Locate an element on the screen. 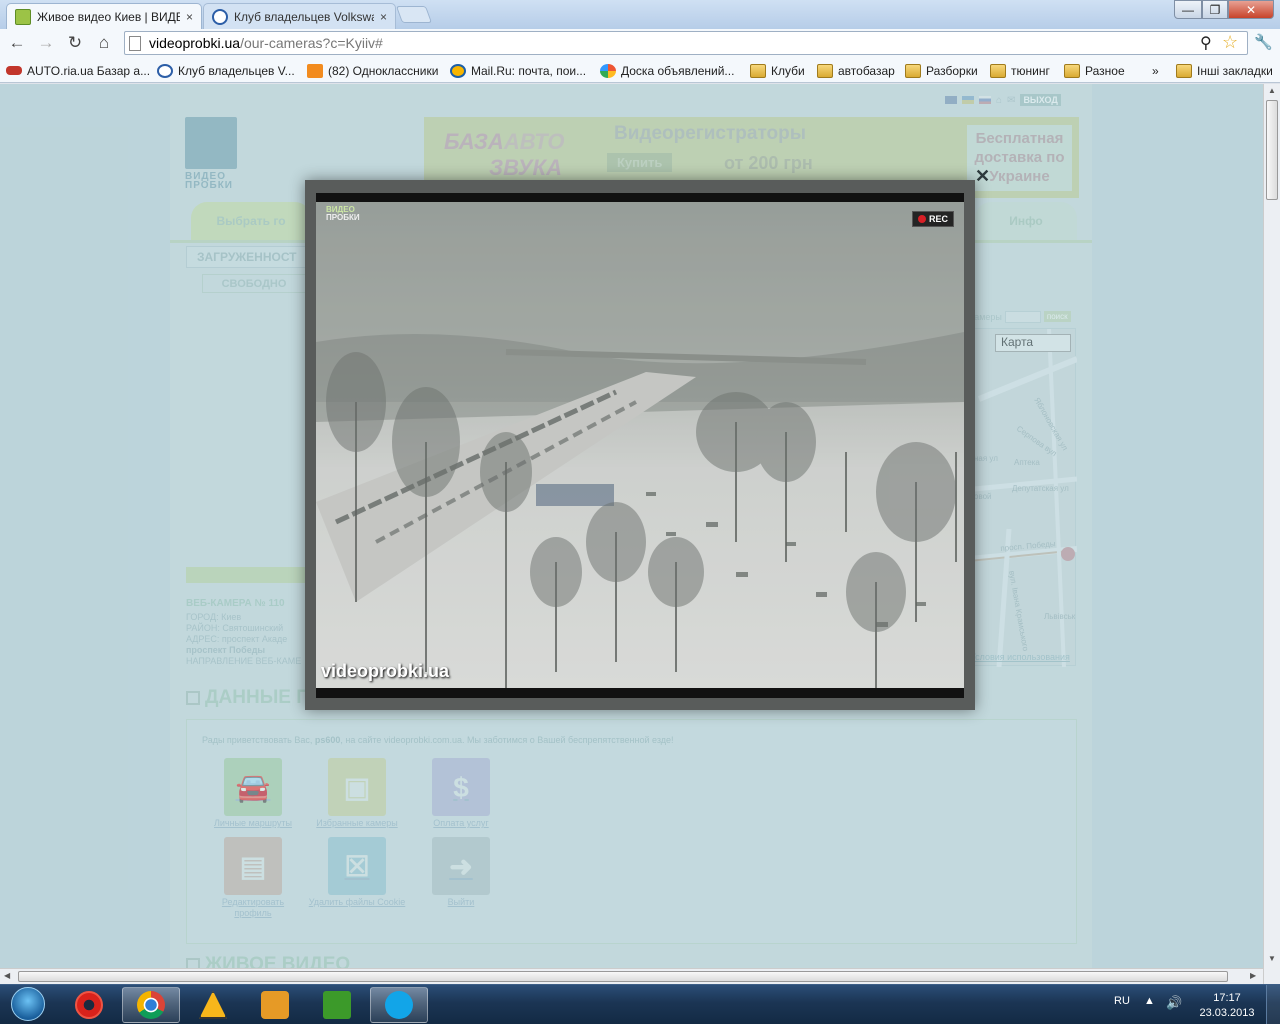 This screenshot has width=1280, height=1024. video-logo: ВИДЕО ПРОБКИ is located at coordinates (343, 213).